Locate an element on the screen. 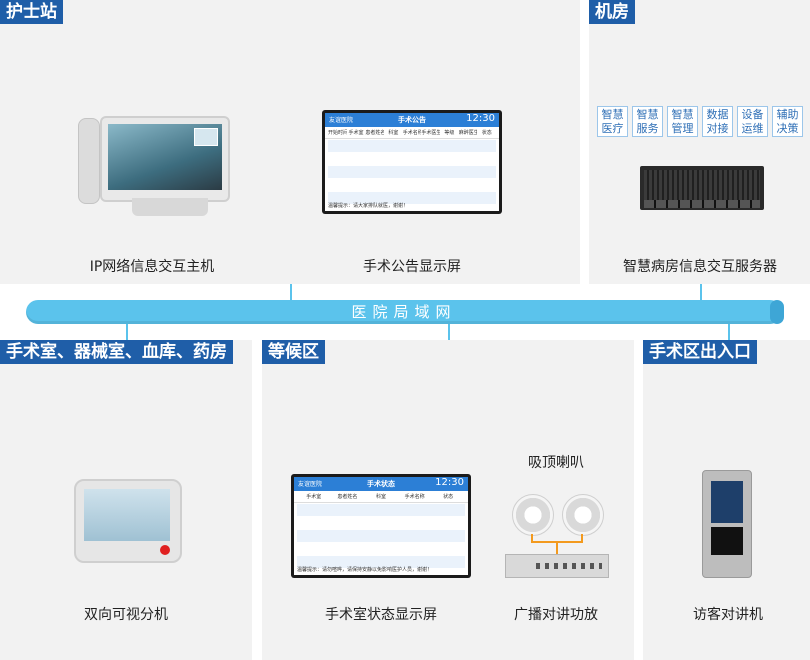  section-tag-or-rooms: 手术室、器械室、血库、药房 is located at coordinates (116, 352).